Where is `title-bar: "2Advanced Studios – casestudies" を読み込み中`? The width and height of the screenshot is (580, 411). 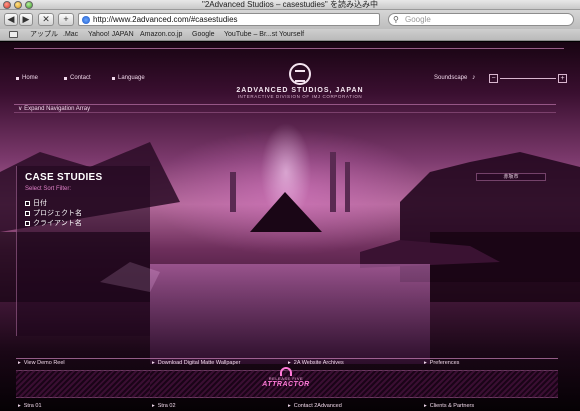
title-bar: "2Advanced Studios – casestudies" を読み込み中 is located at coordinates (290, 5).